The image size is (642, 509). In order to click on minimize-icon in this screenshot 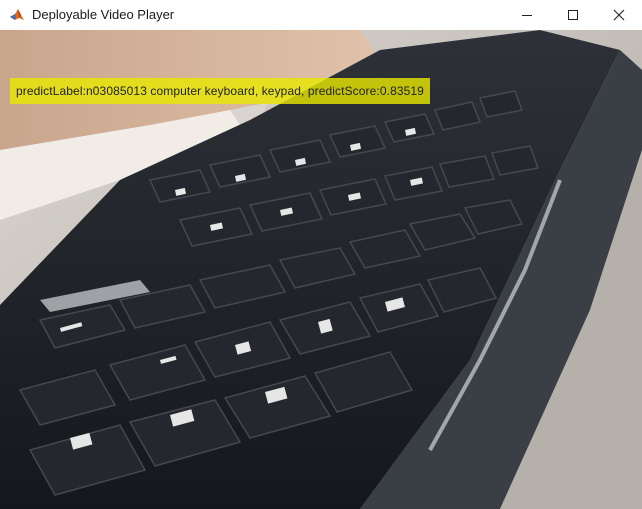, I will do `click(527, 15)`.